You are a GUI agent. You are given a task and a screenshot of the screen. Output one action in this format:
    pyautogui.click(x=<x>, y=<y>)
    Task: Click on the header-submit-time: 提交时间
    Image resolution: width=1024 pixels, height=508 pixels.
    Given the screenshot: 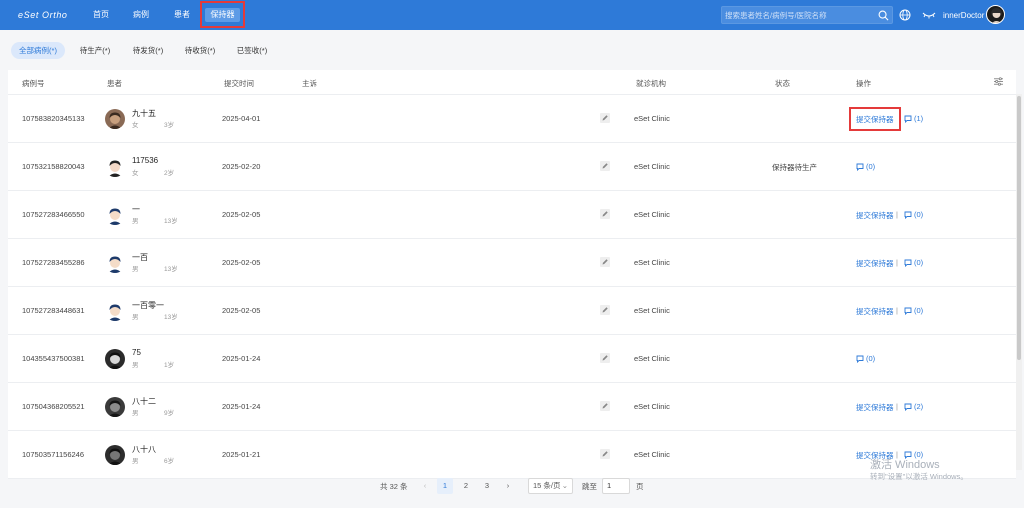 What is the action you would take?
    pyautogui.click(x=239, y=83)
    